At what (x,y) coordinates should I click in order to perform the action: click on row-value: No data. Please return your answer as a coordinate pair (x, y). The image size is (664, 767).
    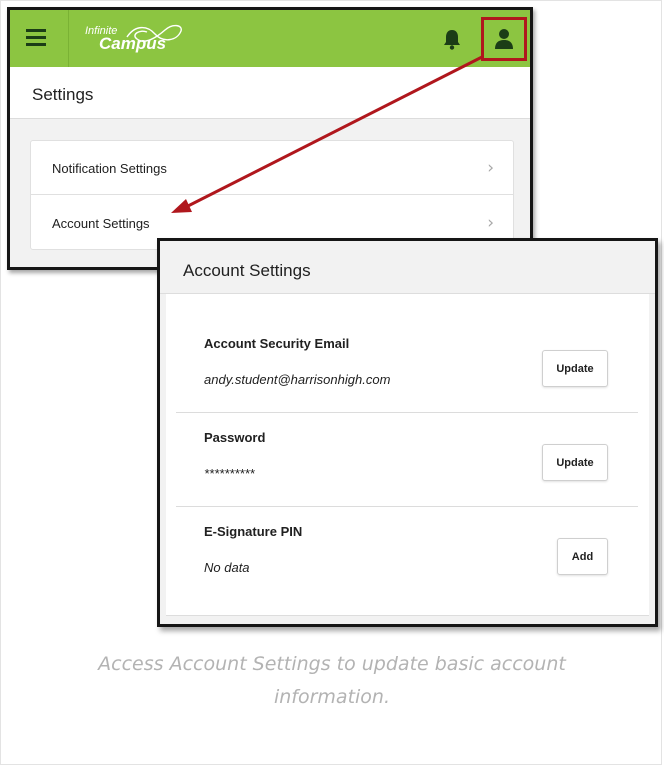
    Looking at the image, I should click on (227, 567).